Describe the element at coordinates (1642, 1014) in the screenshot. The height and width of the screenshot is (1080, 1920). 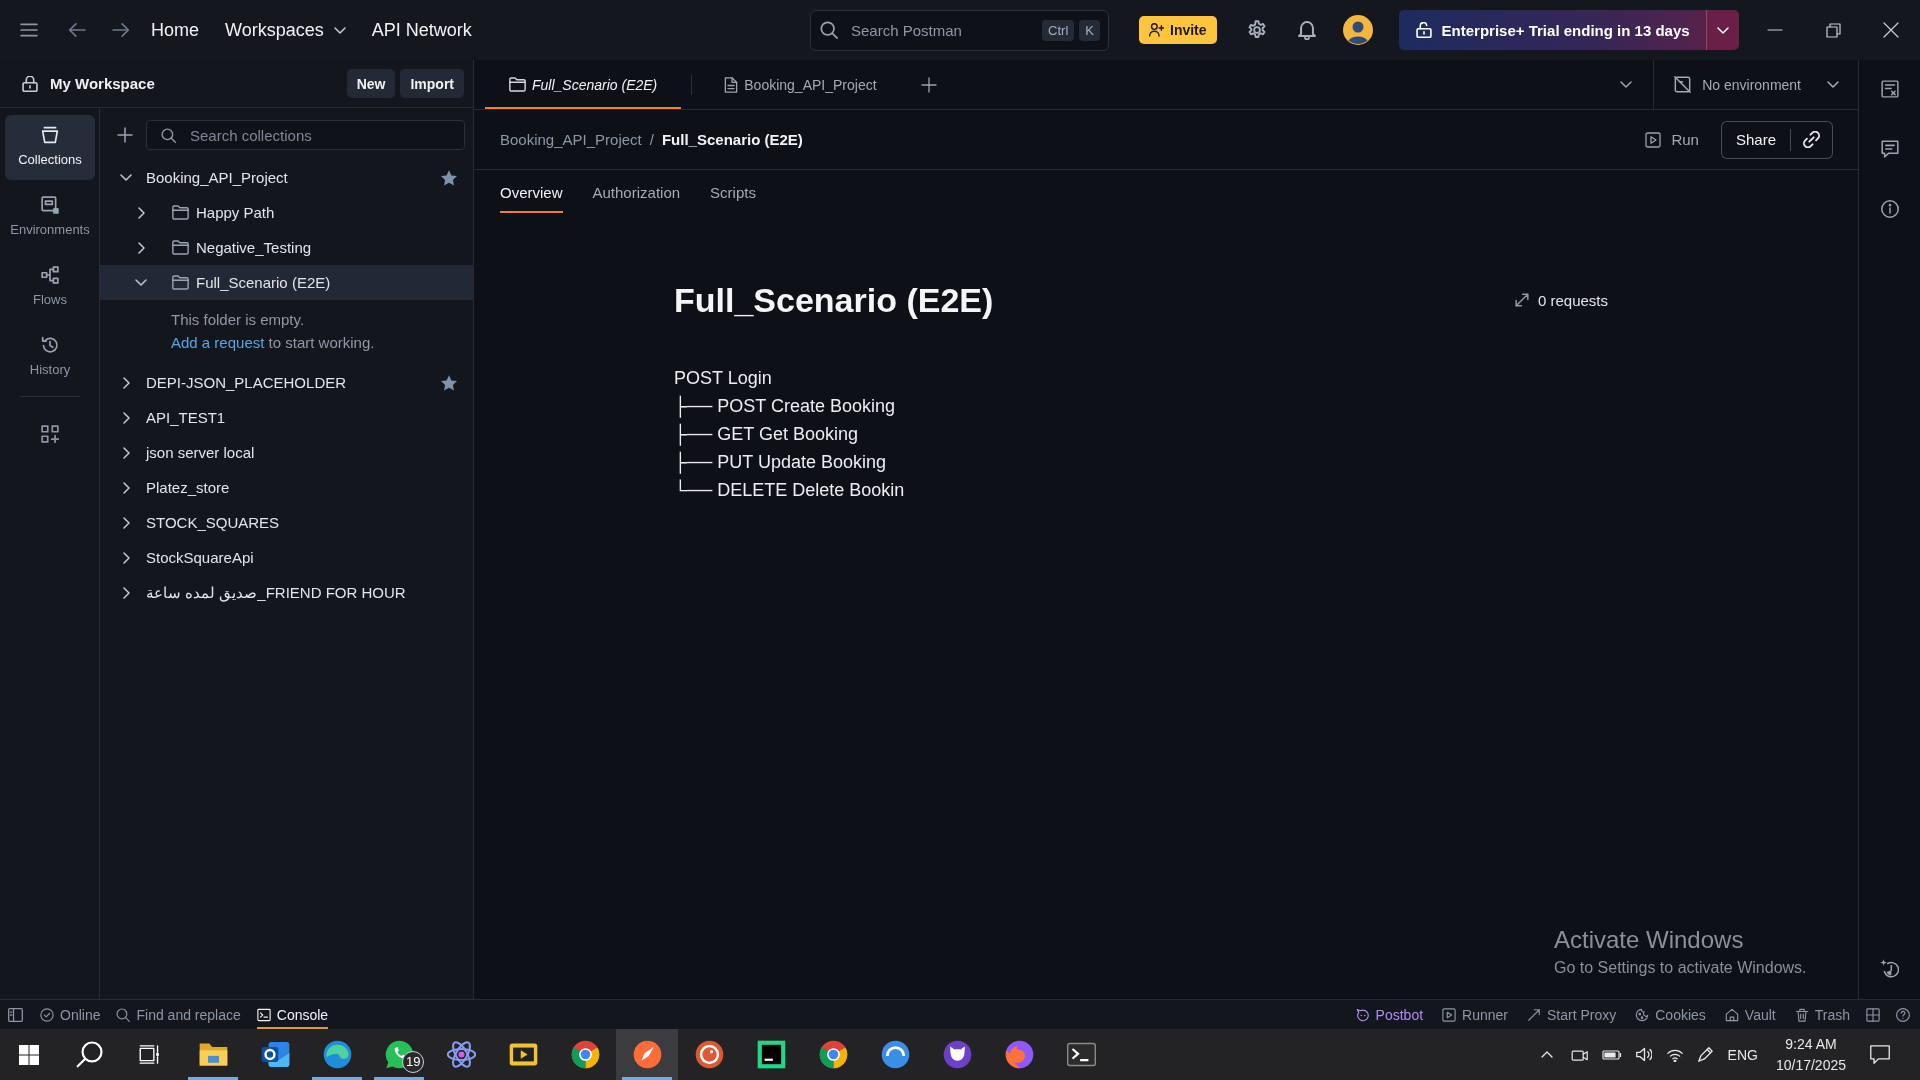
I see `cookie-icon` at that location.